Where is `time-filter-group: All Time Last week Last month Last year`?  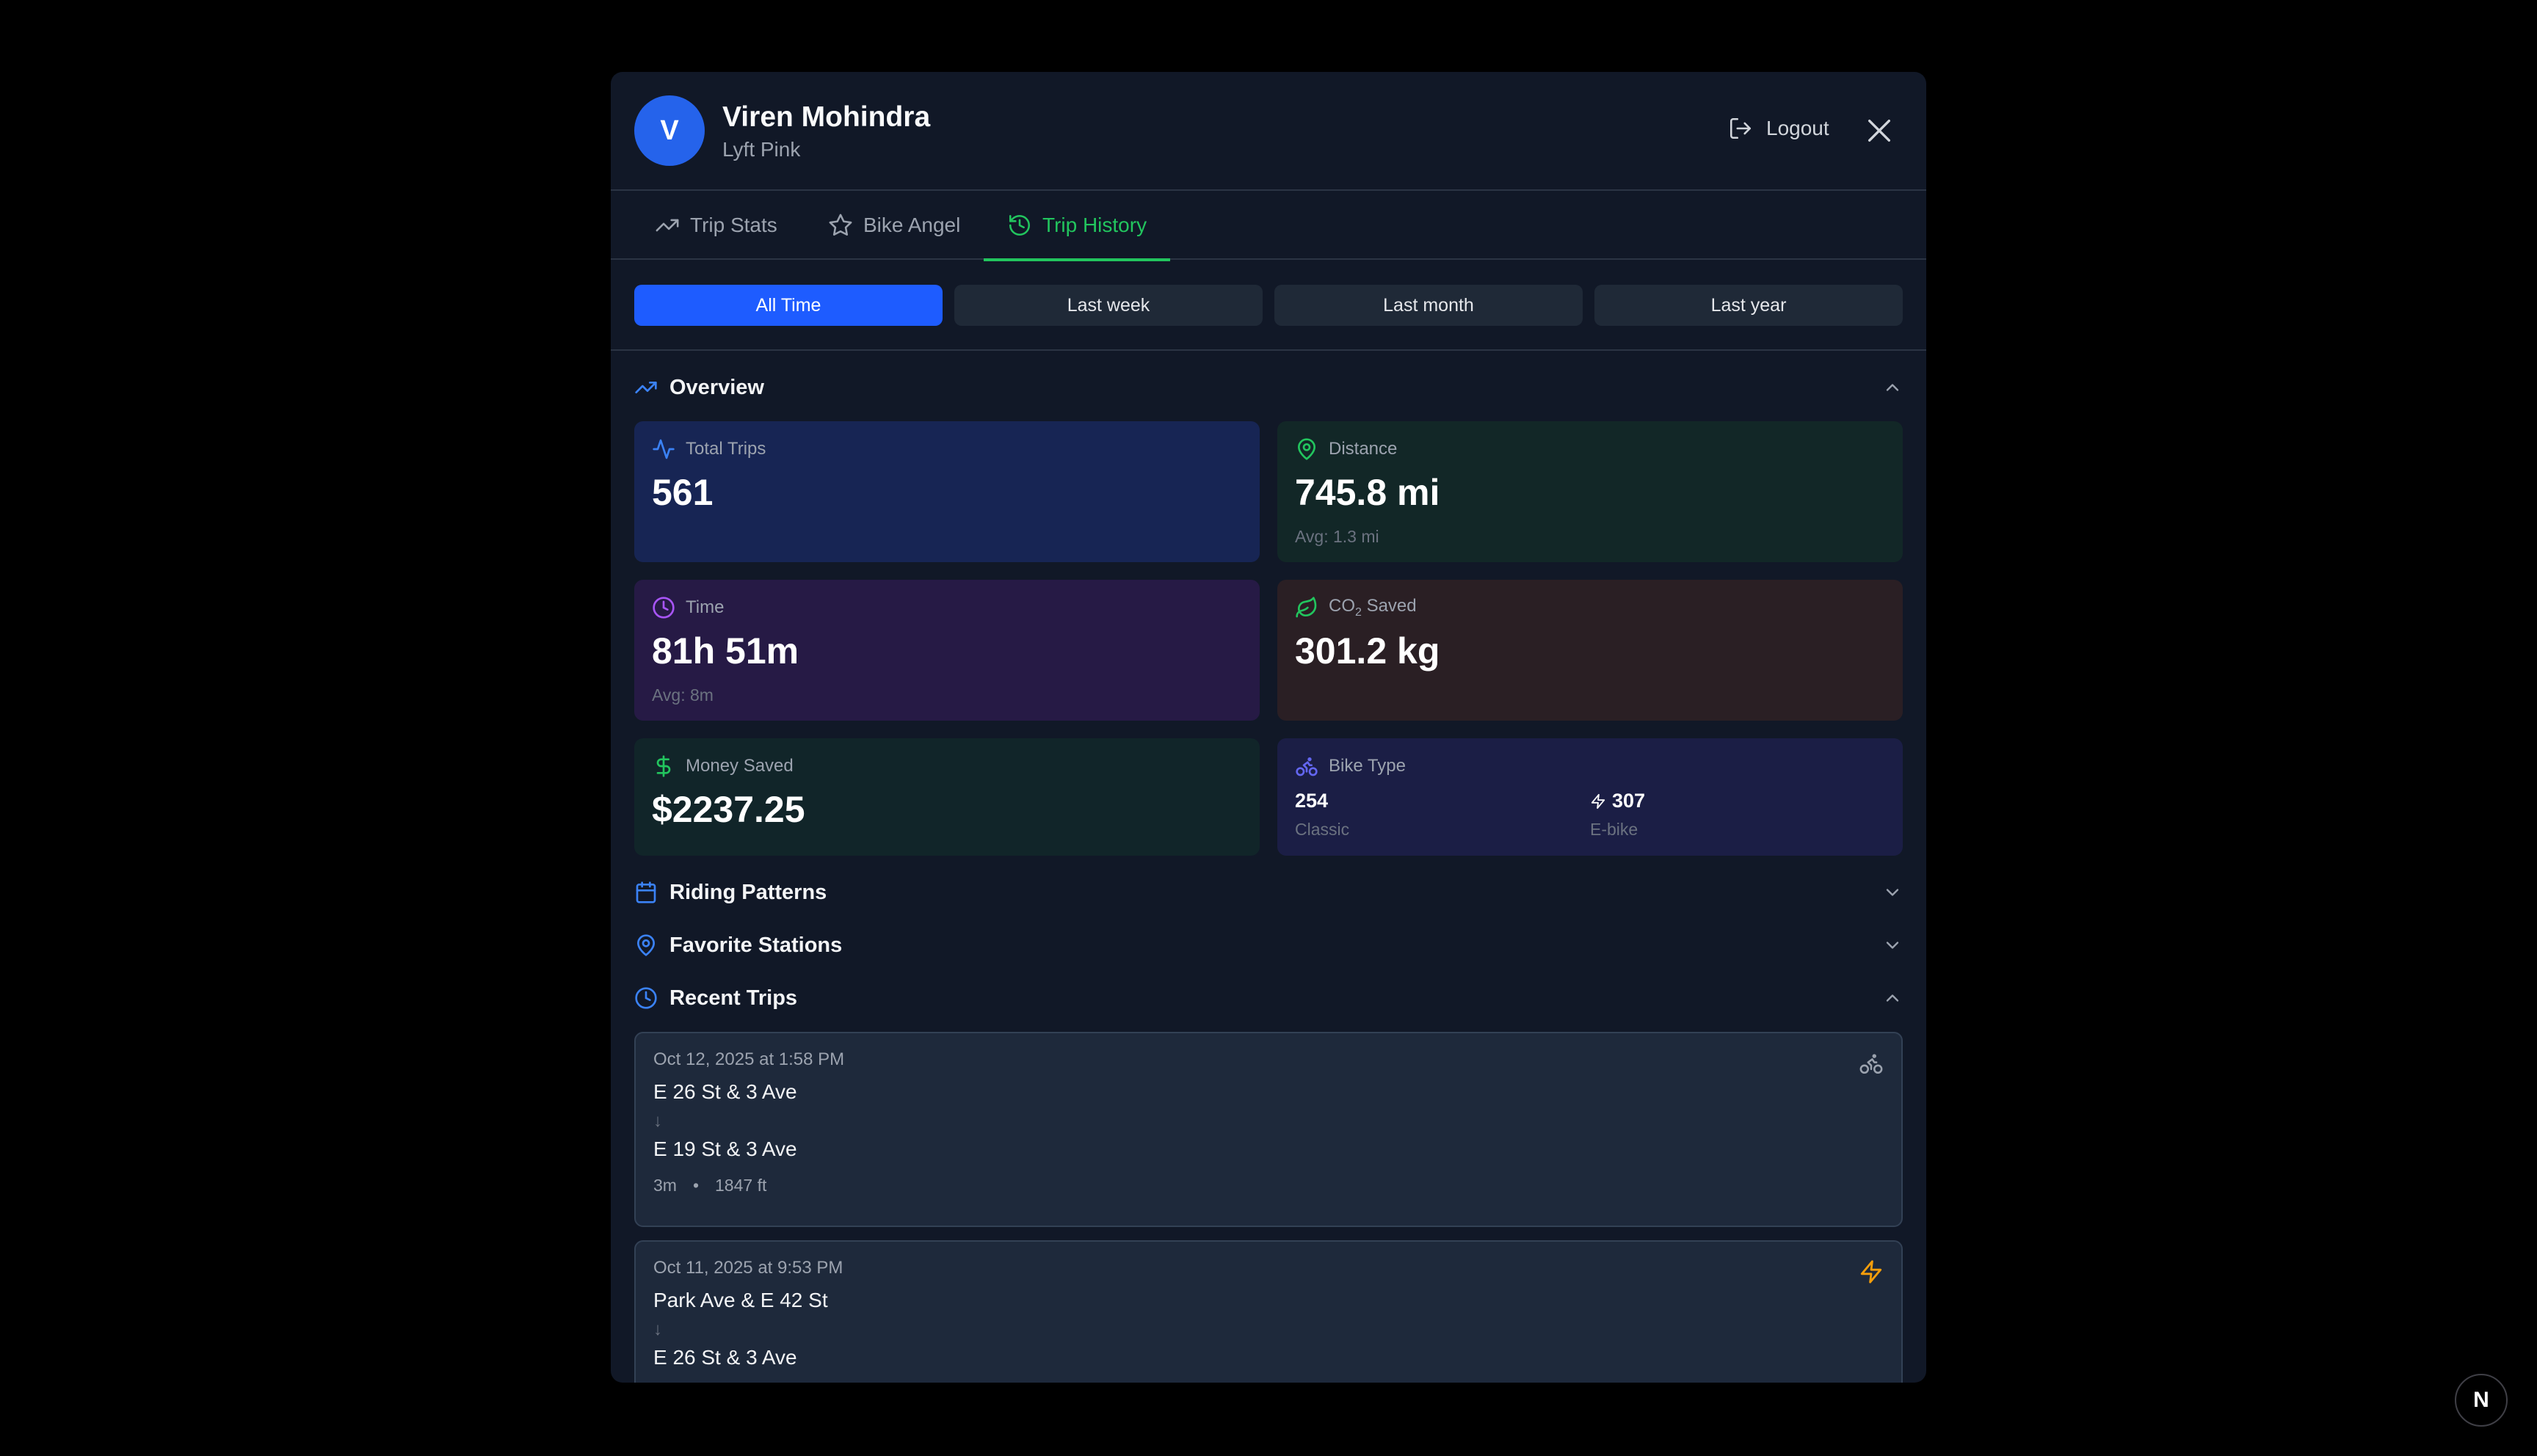 time-filter-group: All Time Last week Last month Last year is located at coordinates (1268, 305).